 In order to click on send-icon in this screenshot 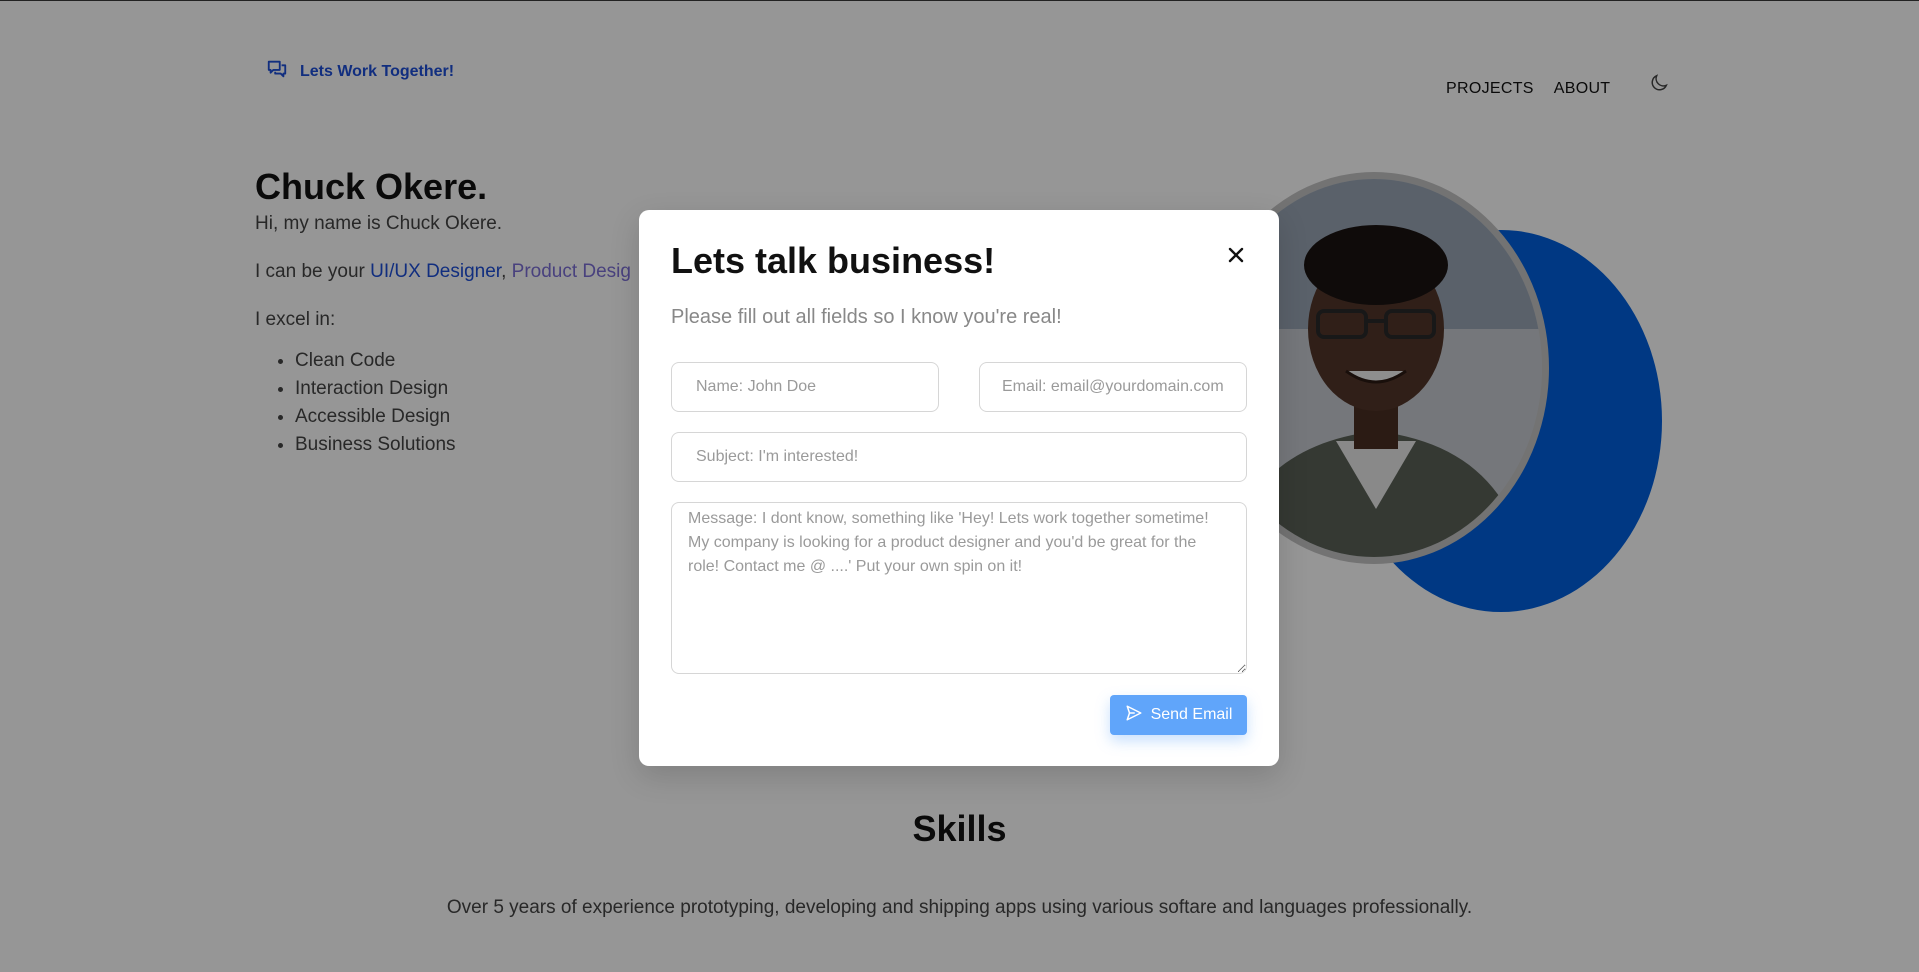, I will do `click(1134, 715)`.